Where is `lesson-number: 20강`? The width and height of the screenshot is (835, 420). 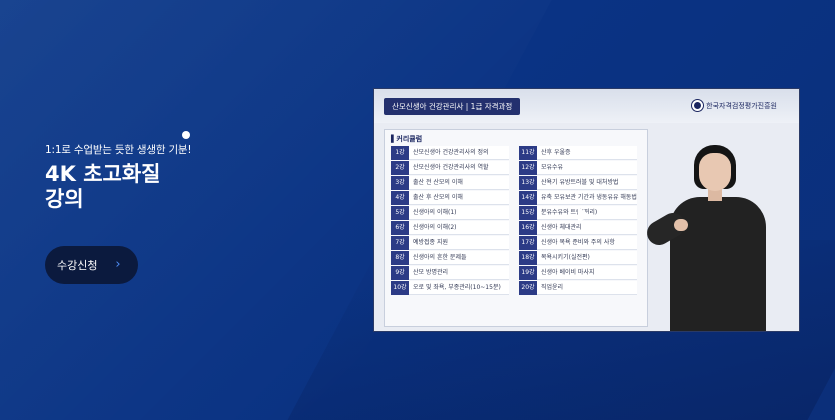 lesson-number: 20강 is located at coordinates (528, 288).